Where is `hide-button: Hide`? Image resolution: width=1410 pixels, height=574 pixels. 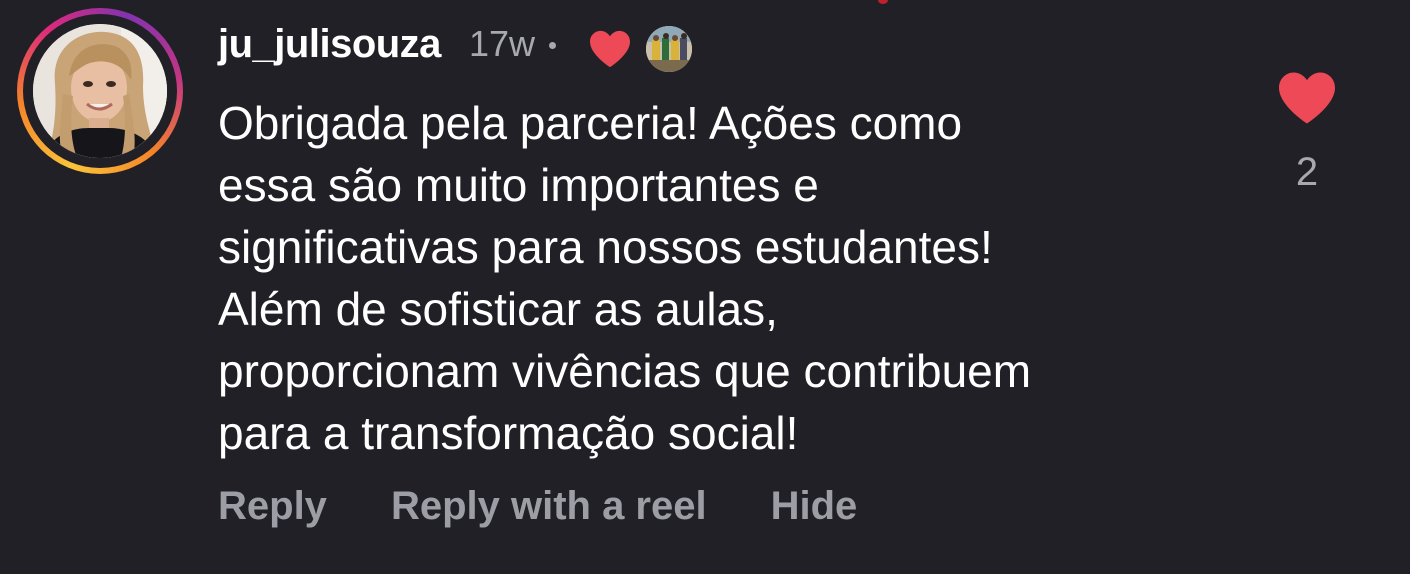 hide-button: Hide is located at coordinates (814, 506).